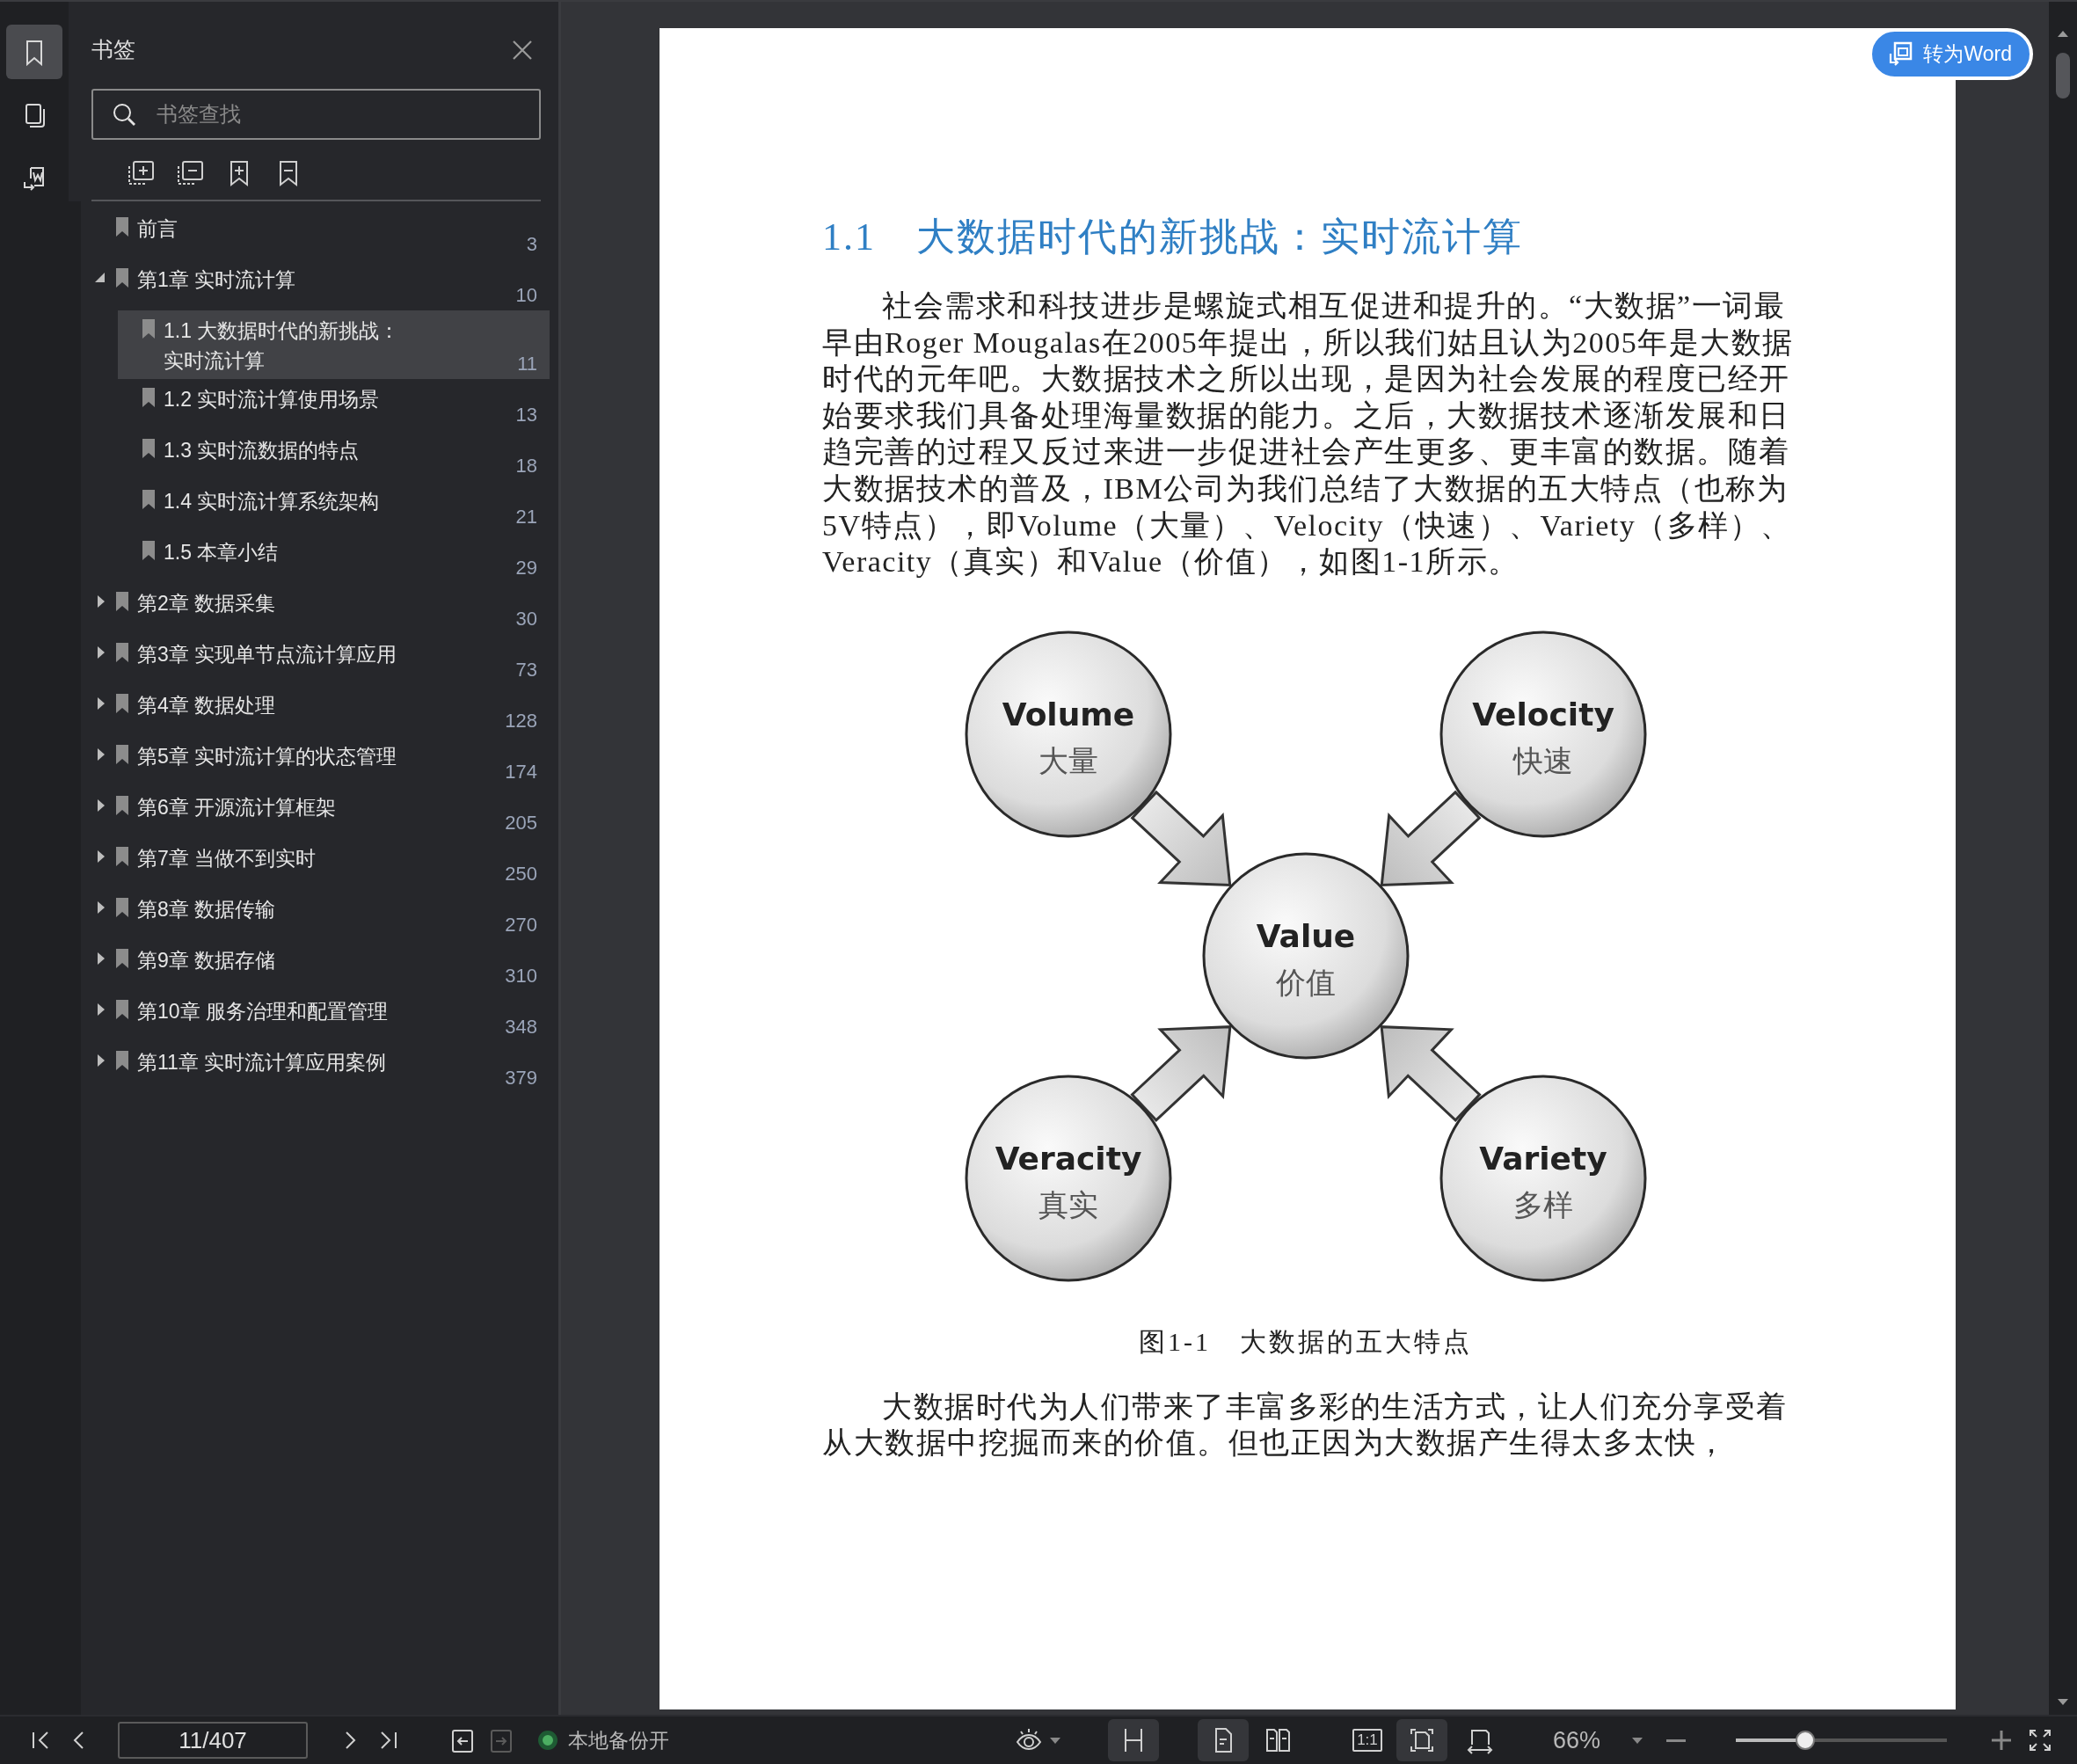 Image resolution: width=2077 pixels, height=1764 pixels. Describe the element at coordinates (124, 114) in the screenshot. I see `search-icon` at that location.